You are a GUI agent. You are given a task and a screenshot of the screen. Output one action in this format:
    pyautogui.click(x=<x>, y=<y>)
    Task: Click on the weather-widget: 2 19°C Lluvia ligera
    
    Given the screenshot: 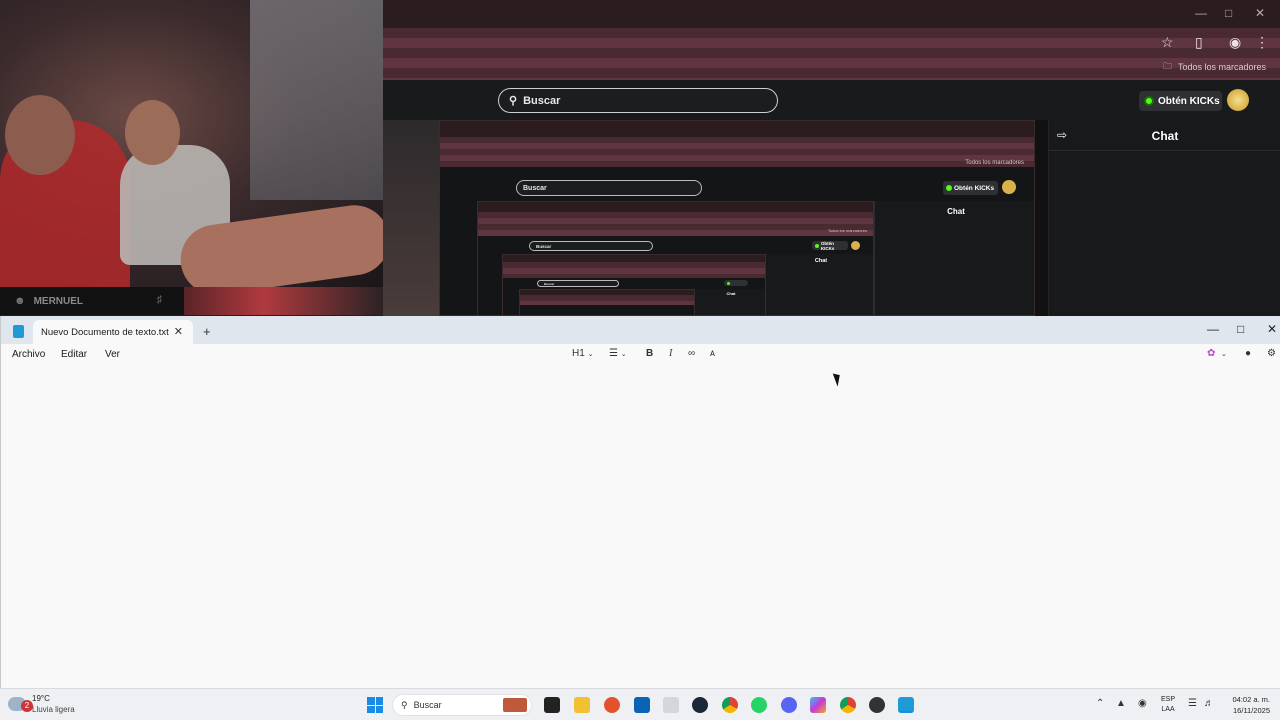 What is the action you would take?
    pyautogui.click(x=41, y=704)
    